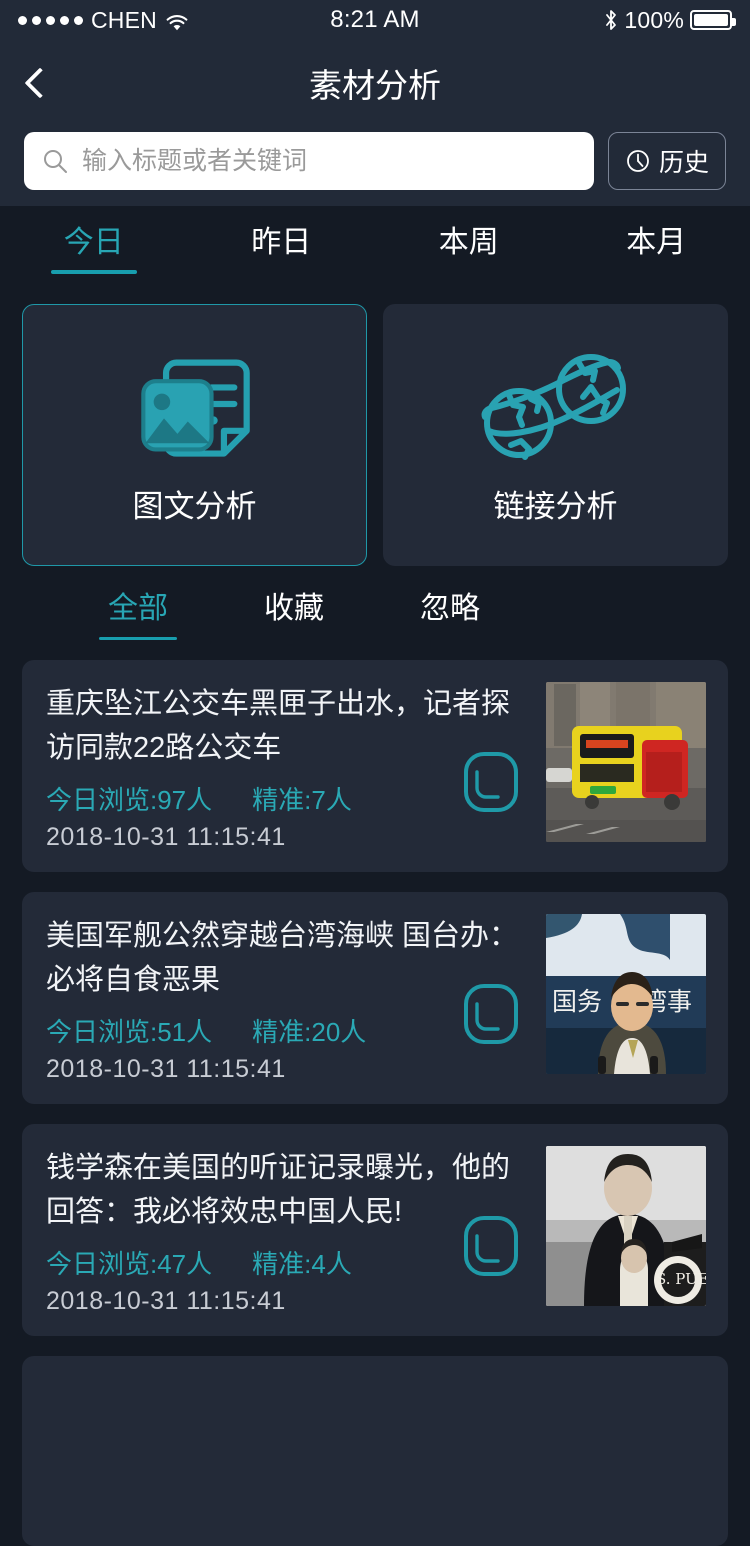 Image resolution: width=750 pixels, height=1546 pixels. Describe the element at coordinates (129, 1262) in the screenshot. I see `views-stat: 今日浏览:47人` at that location.